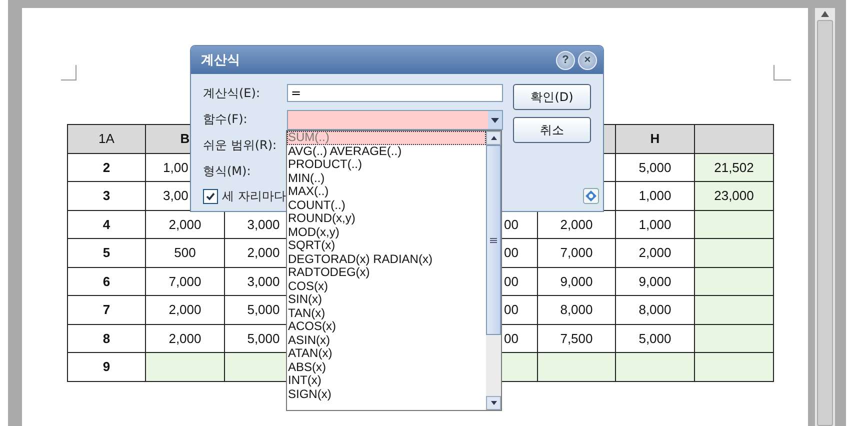 The image size is (854, 426). Describe the element at coordinates (734, 168) in the screenshot. I see `table-cell: 21,502` at that location.